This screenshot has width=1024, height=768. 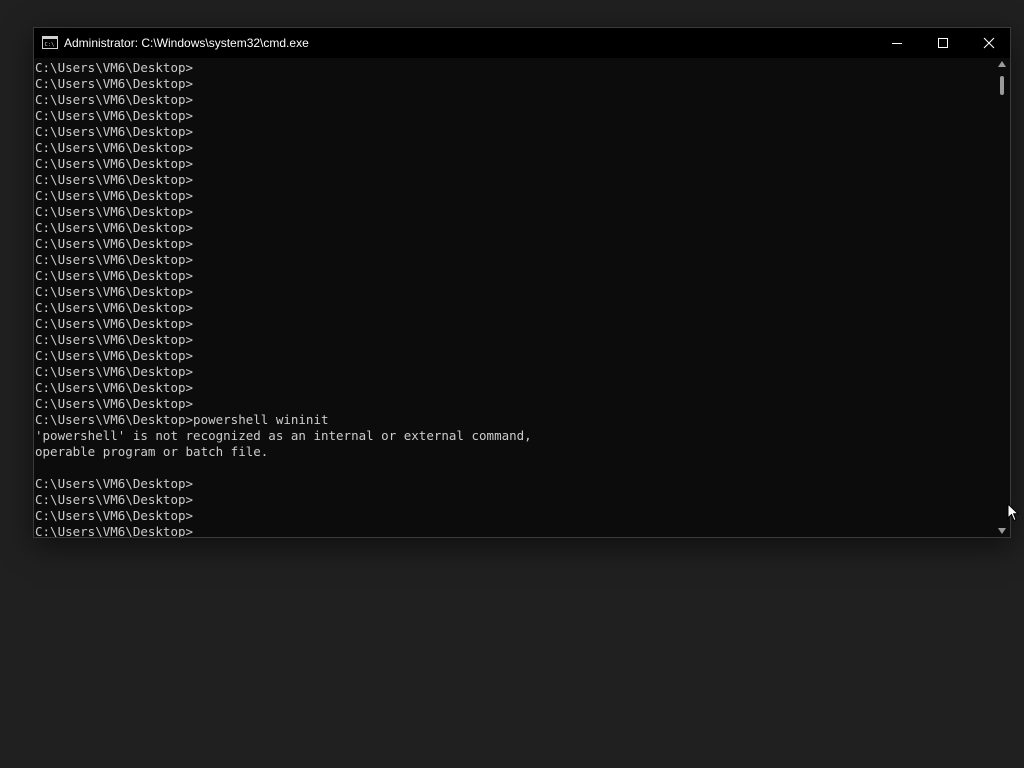 I want to click on minimize-button, so click(x=897, y=43).